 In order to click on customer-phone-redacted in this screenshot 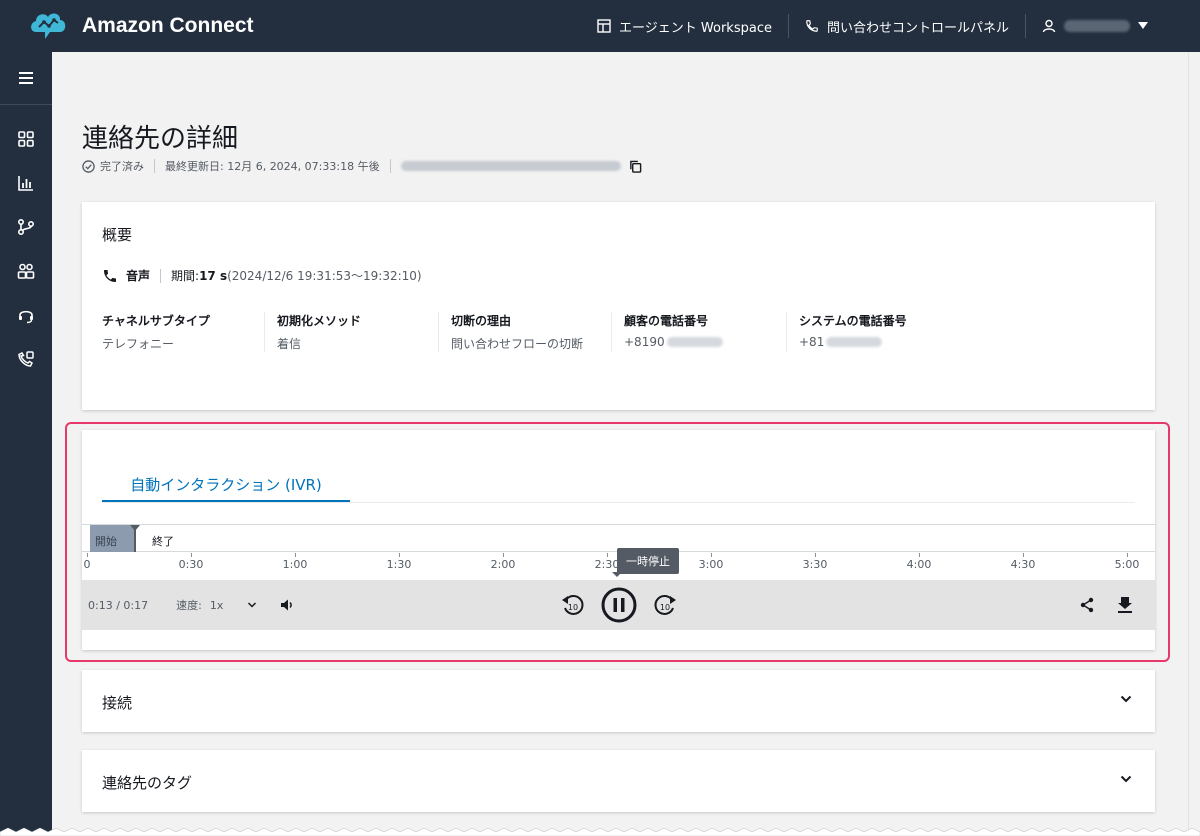, I will do `click(694, 342)`.